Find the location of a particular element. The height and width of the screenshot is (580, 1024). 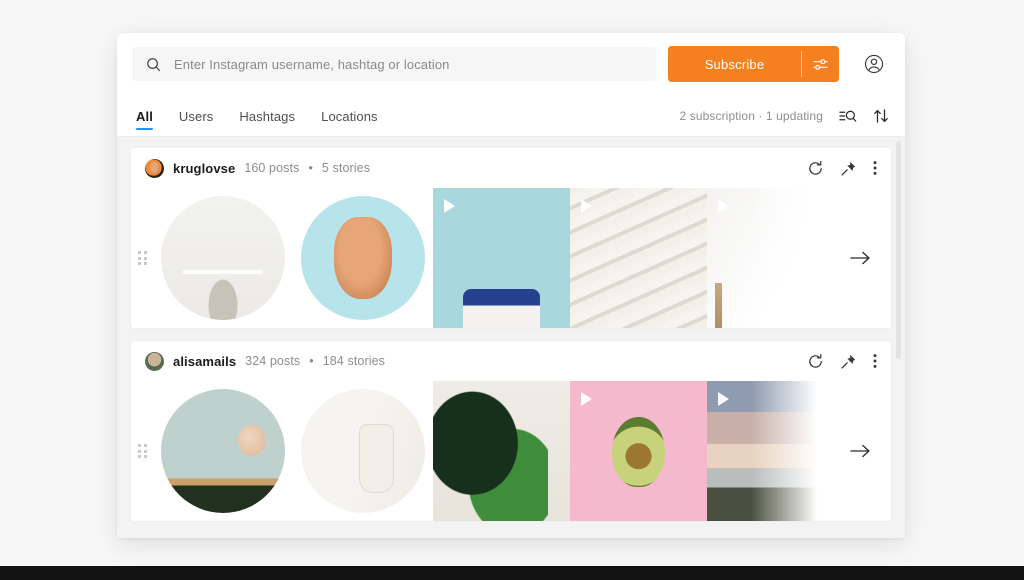

tab-locations-label: Locations is located at coordinates (349, 116).